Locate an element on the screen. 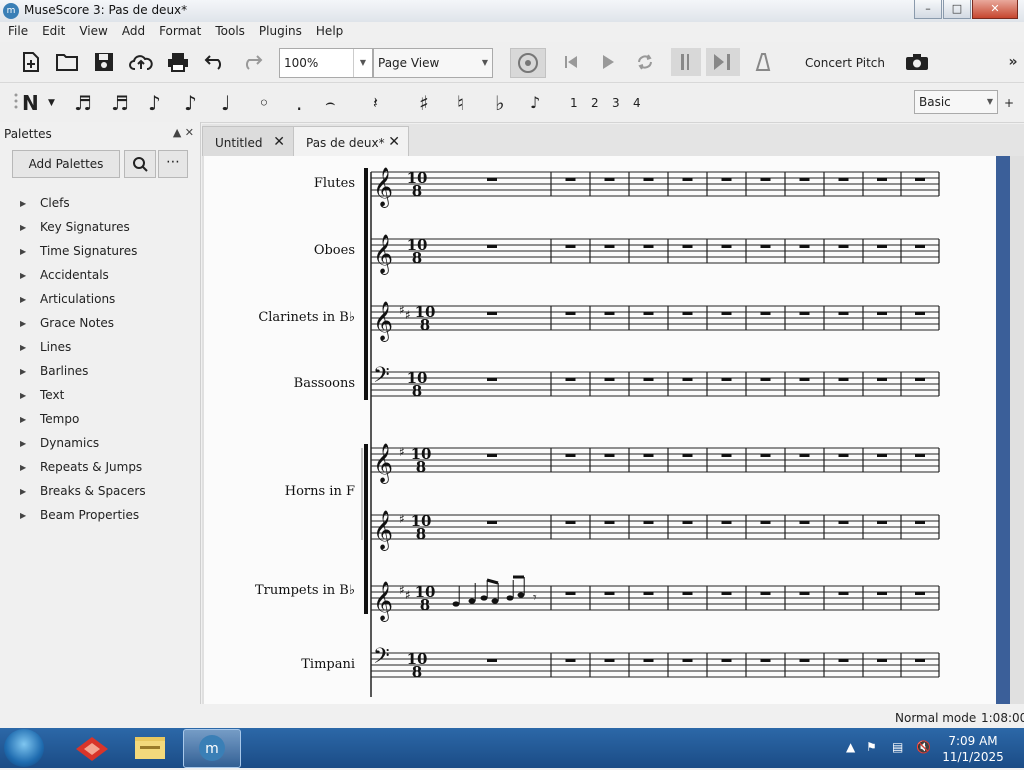 The height and width of the screenshot is (770, 1024). save-icon is located at coordinates (104, 62).